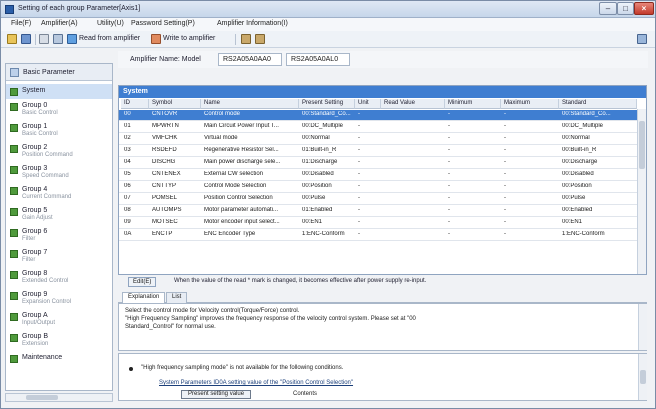  What do you see at coordinates (530, 104) in the screenshot?
I see `column-header: Maximum` at bounding box center [530, 104].